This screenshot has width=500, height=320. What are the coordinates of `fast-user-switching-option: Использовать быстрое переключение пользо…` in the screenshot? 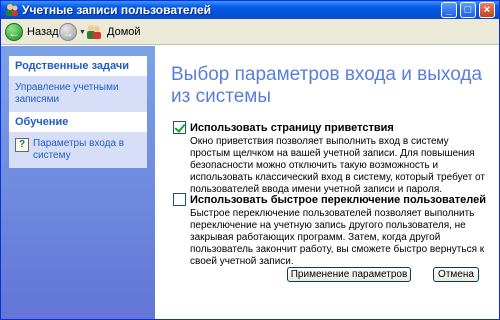 It's located at (332, 230).